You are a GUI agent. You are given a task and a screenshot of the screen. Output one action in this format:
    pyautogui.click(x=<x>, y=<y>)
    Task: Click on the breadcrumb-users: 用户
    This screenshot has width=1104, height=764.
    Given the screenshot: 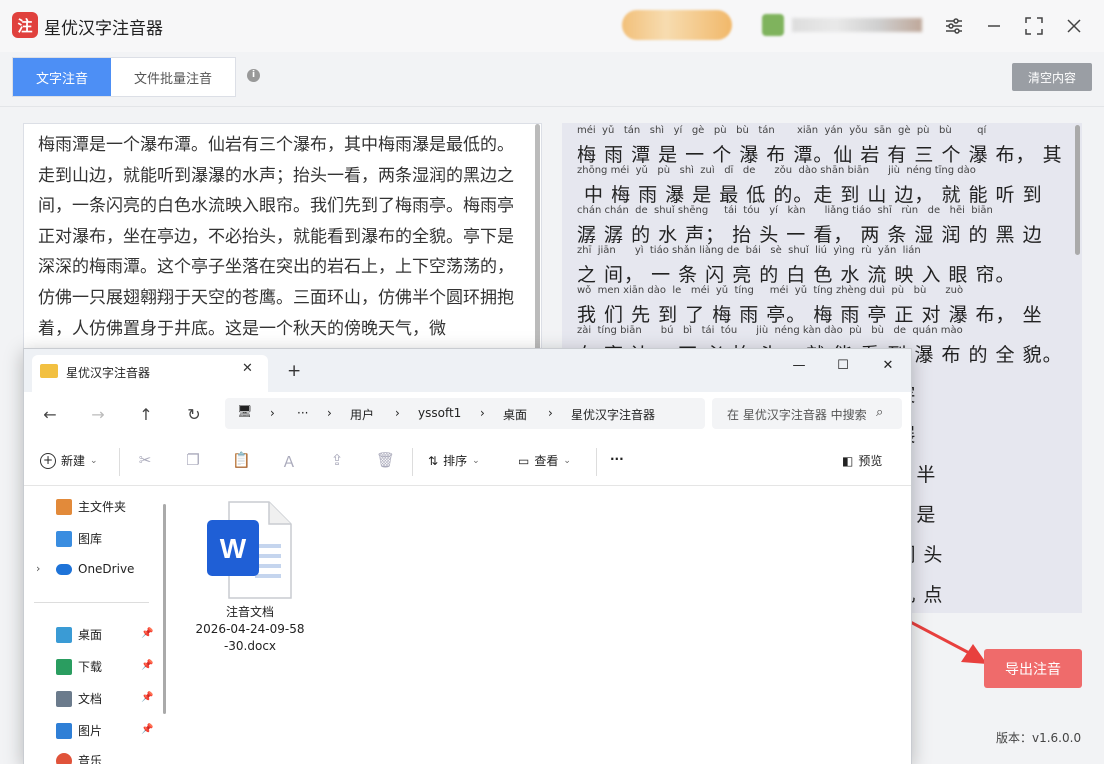 What is the action you would take?
    pyautogui.click(x=362, y=414)
    